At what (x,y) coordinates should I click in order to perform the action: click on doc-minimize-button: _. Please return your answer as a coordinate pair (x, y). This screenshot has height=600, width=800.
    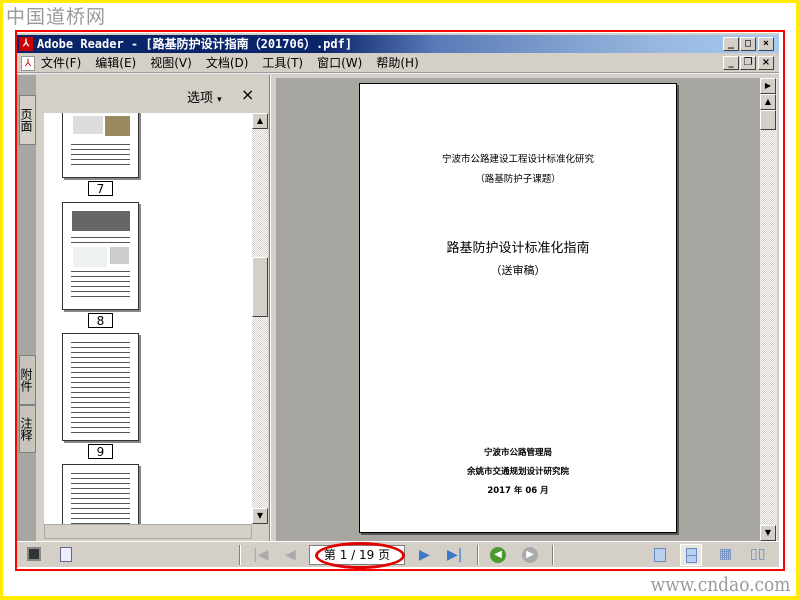
    Looking at the image, I should click on (731, 63).